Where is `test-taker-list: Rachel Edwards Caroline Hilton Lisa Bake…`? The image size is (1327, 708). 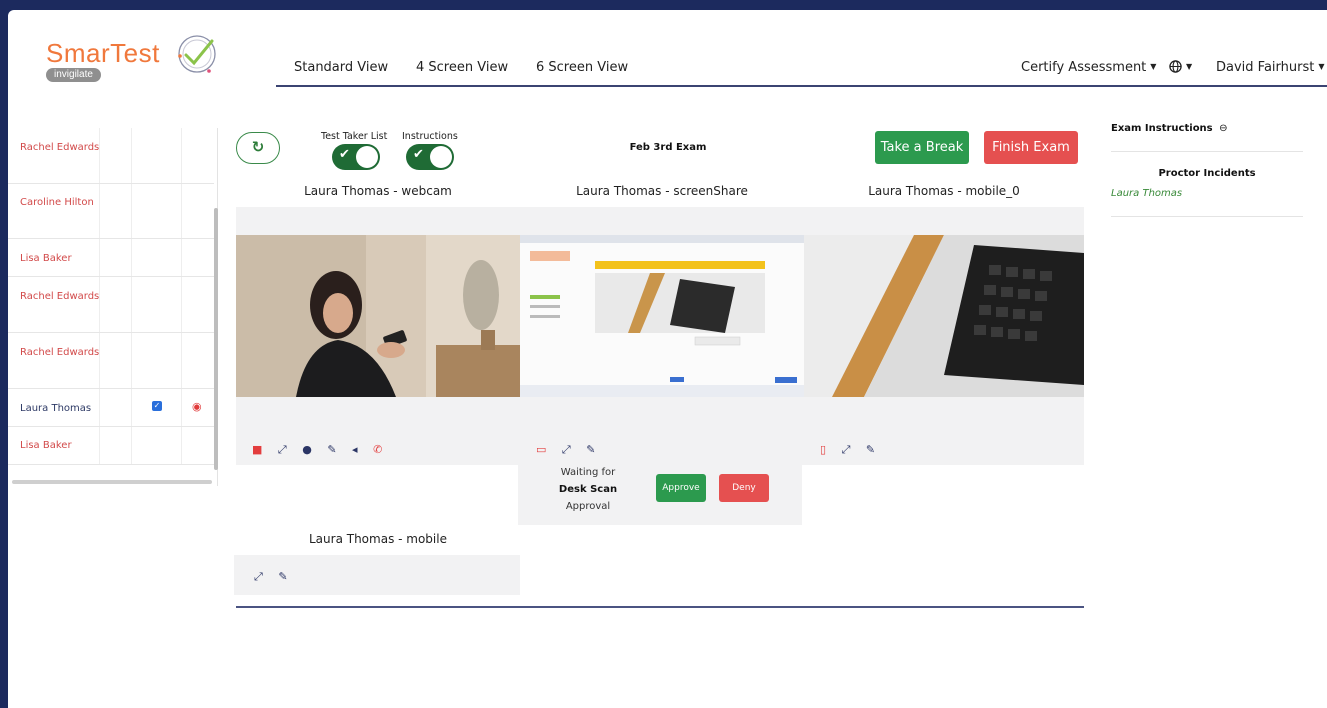
test-taker-list: Rachel Edwards Caroline Hilton Lisa Bake… is located at coordinates (113, 307).